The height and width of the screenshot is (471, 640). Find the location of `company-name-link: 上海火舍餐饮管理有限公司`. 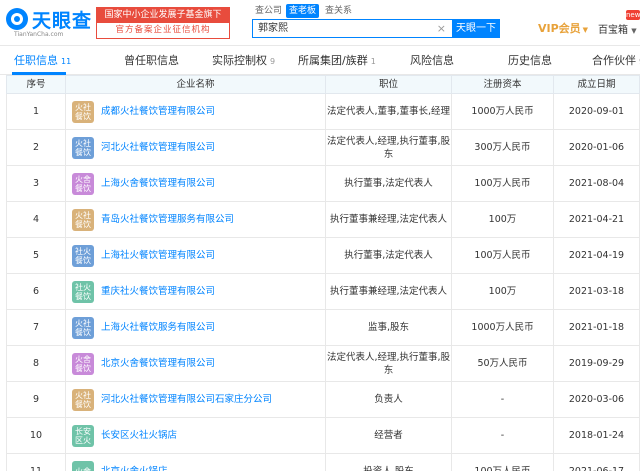

company-name-link: 上海火舍餐饮管理有限公司 is located at coordinates (158, 183).